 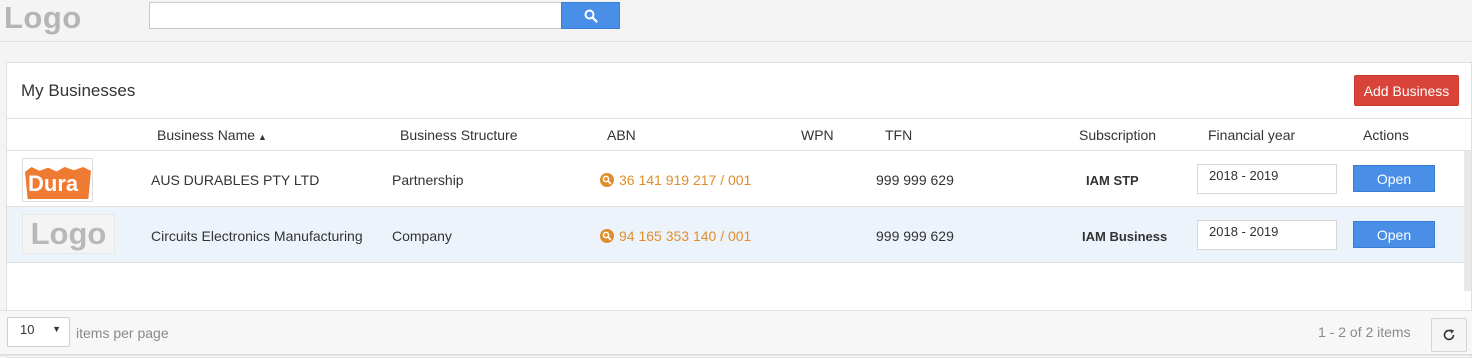 I want to click on column-header-financial-year: Financial year, so click(x=1251, y=135).